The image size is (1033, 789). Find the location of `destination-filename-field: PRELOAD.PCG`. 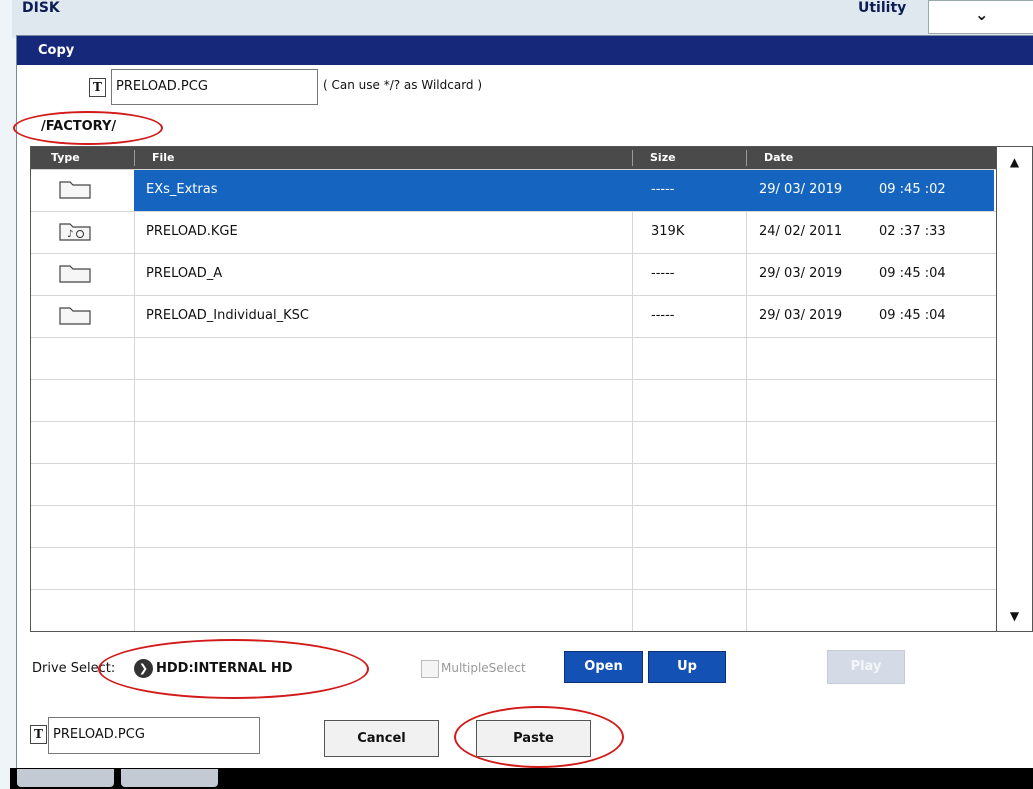

destination-filename-field: PRELOAD.PCG is located at coordinates (154, 735).